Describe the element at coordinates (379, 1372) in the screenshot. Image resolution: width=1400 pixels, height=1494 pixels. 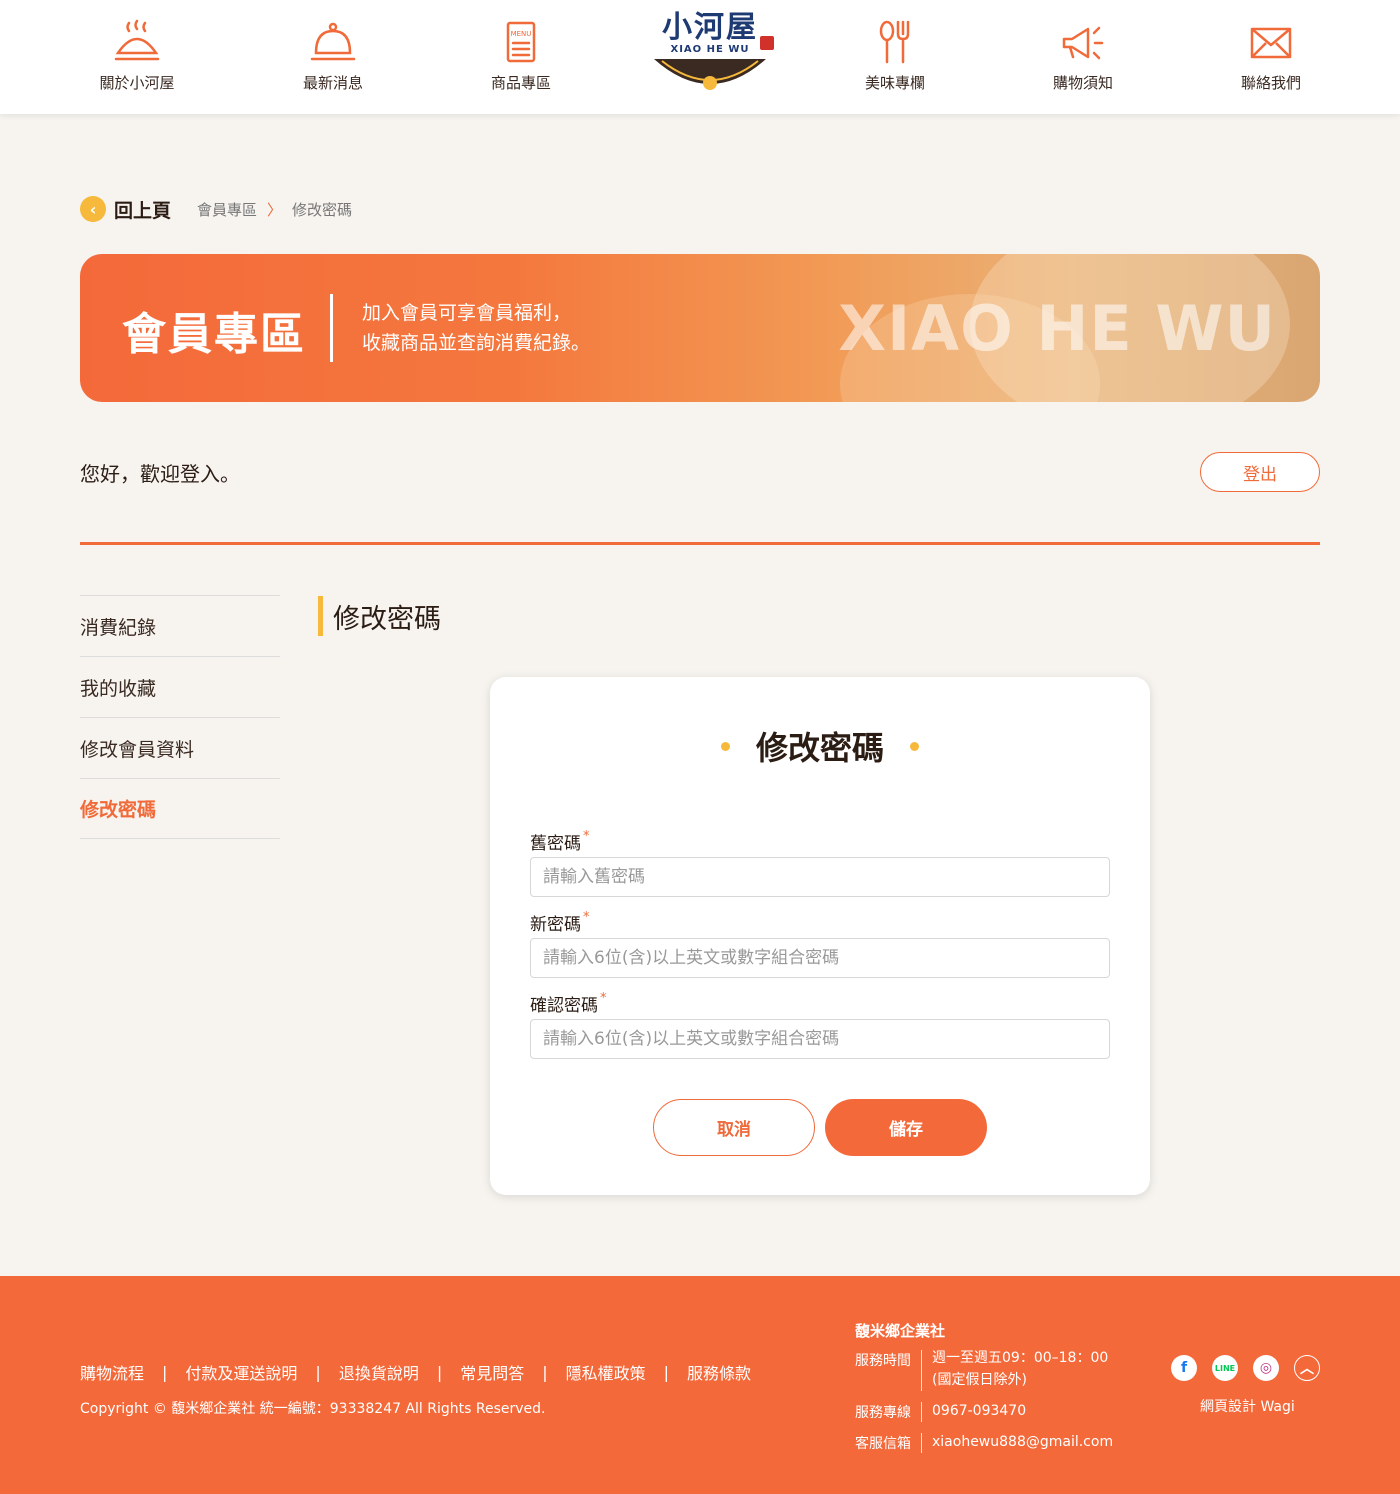
I see `footer-link-returns: 退換貨說明` at that location.